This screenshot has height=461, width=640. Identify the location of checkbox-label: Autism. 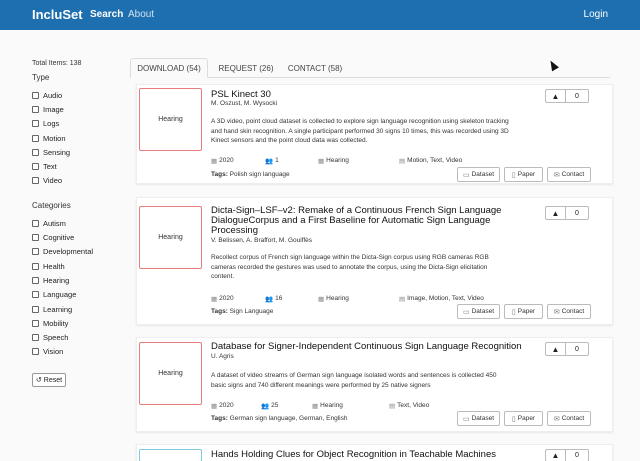
(54, 223).